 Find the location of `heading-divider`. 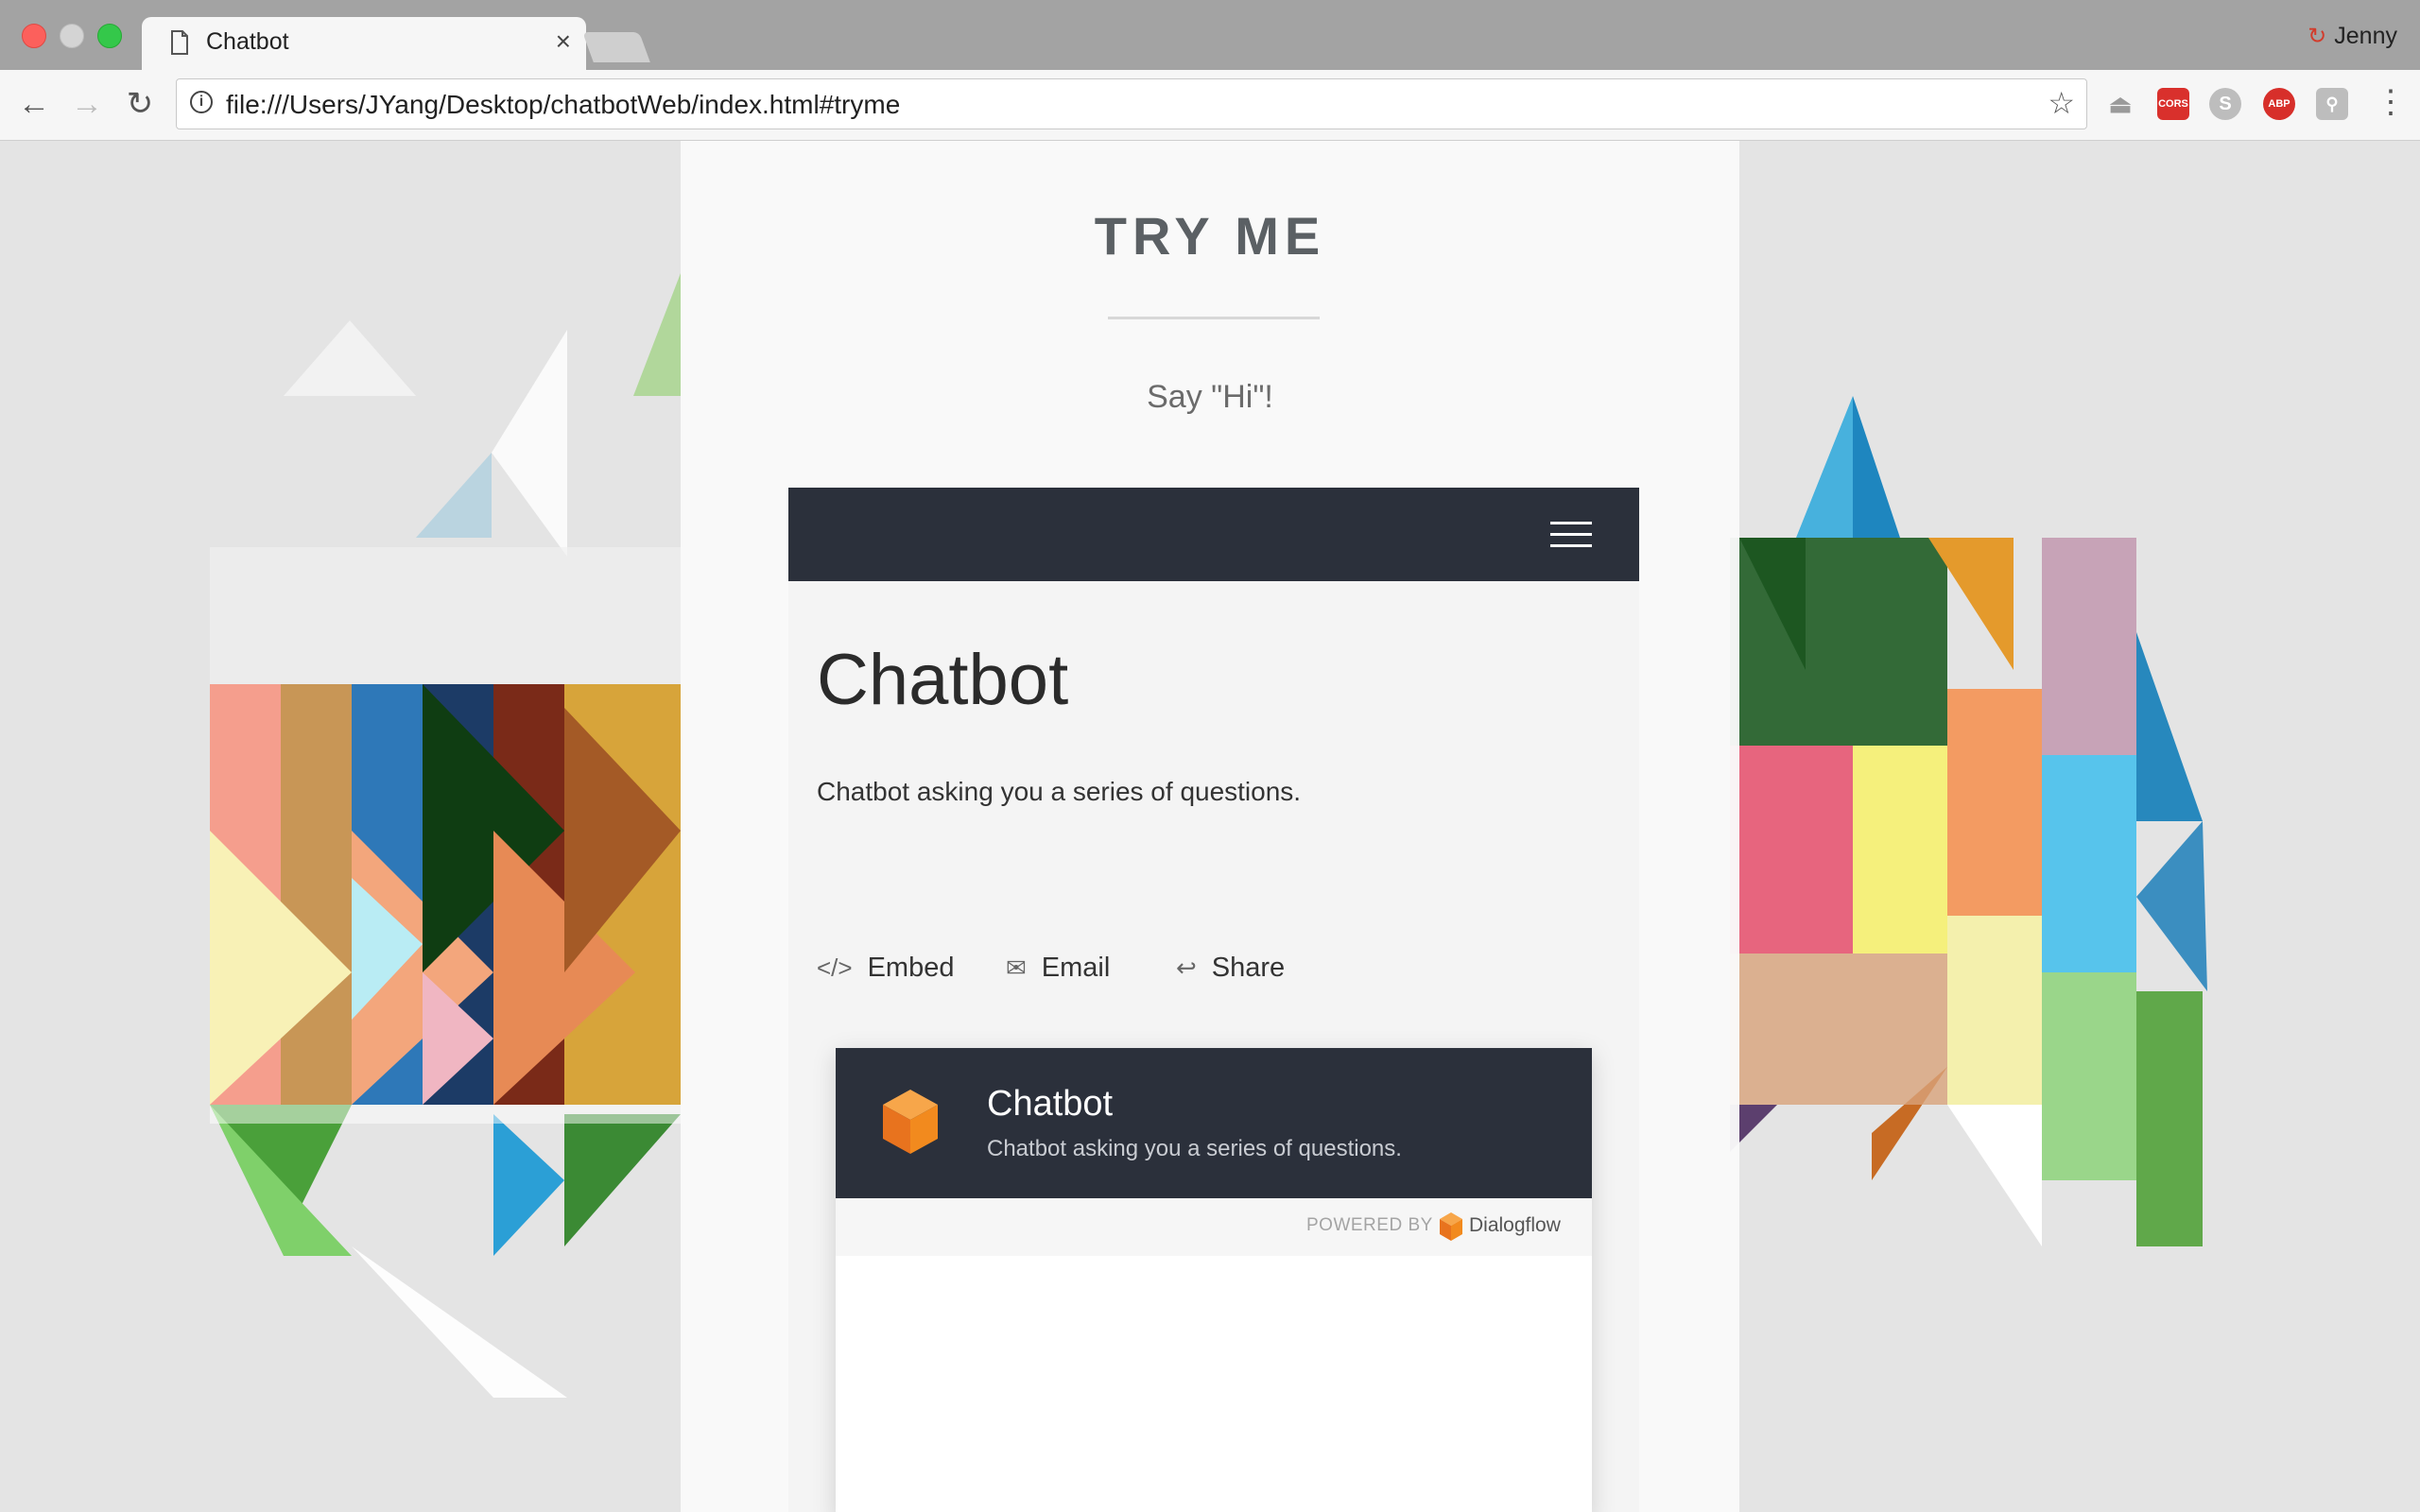

heading-divider is located at coordinates (1214, 318).